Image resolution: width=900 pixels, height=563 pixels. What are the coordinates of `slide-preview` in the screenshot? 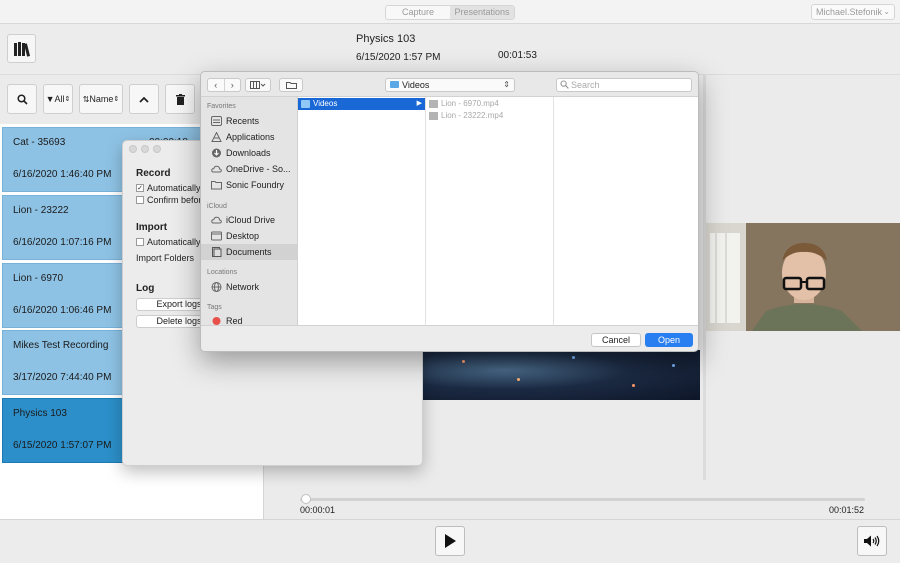 It's located at (561, 375).